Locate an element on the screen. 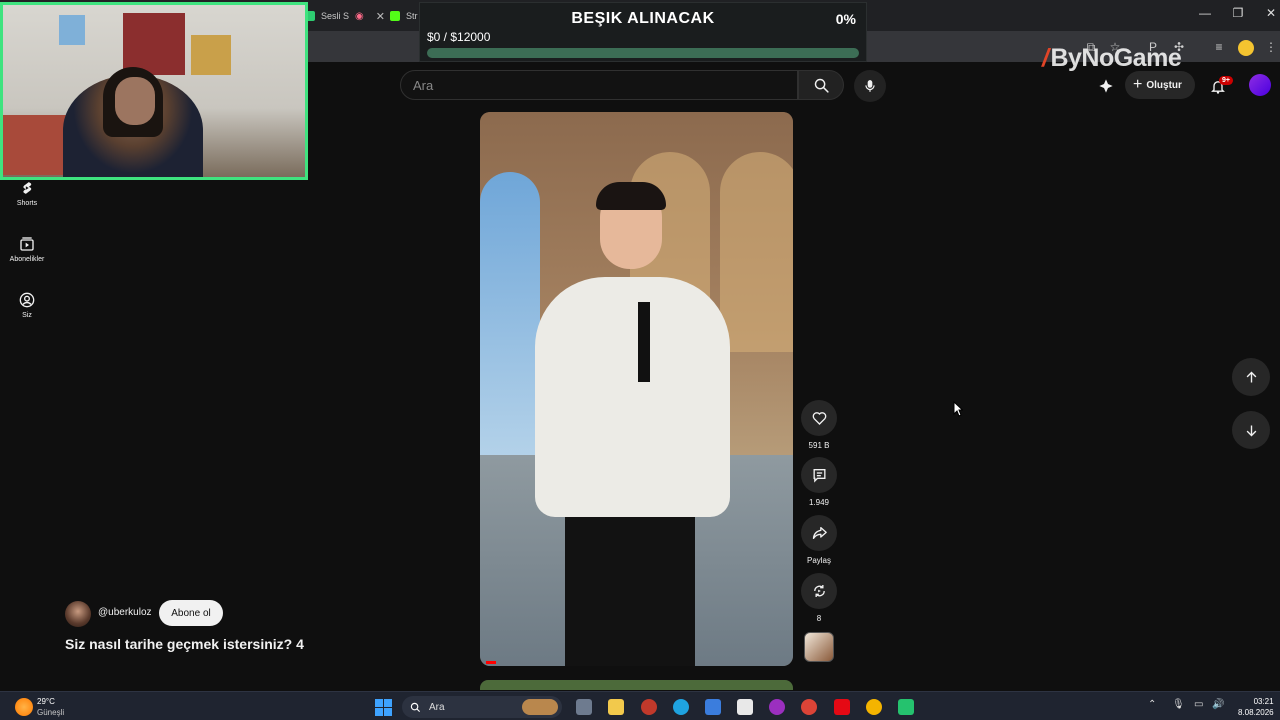  sidebar-item-subscriptions: Abonelikler is located at coordinates (27, 249).